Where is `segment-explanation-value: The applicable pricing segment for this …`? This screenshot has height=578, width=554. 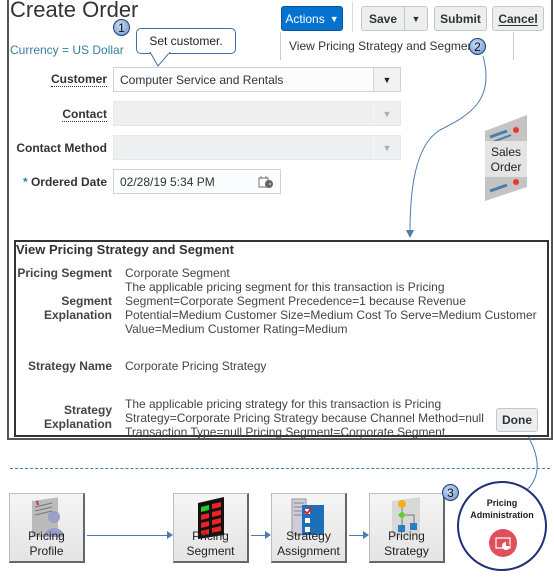
segment-explanation-value: The applicable pricing segment for this … is located at coordinates (331, 308).